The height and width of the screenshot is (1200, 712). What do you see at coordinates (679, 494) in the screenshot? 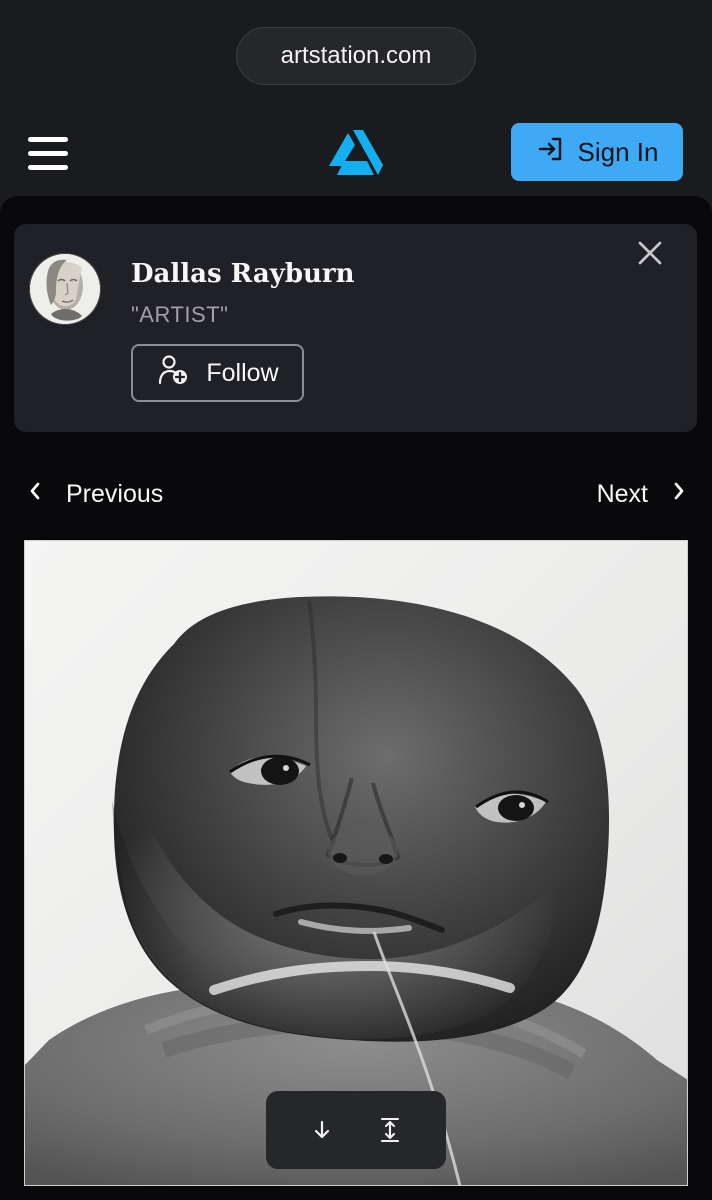
I see `chevron-right-icon` at bounding box center [679, 494].